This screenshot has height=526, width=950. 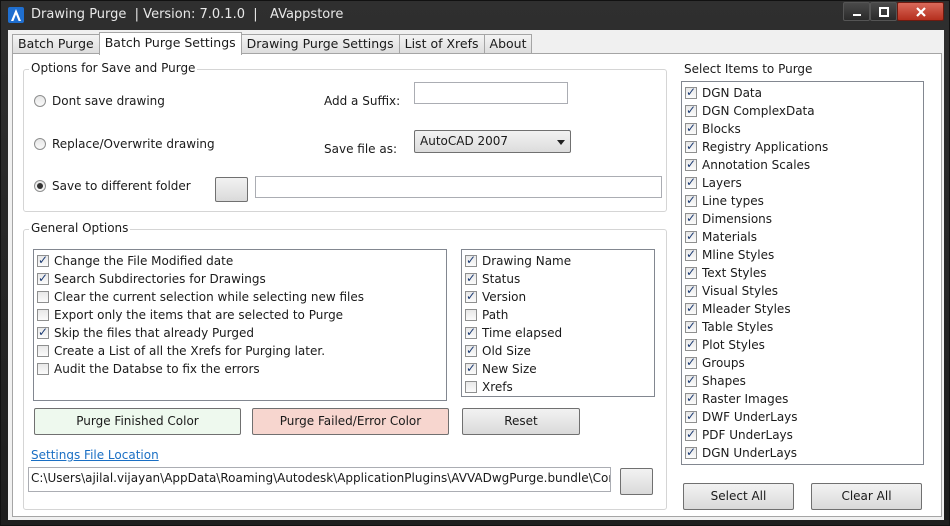 I want to click on radio-dont-save: Dont save drawing, so click(x=99, y=101).